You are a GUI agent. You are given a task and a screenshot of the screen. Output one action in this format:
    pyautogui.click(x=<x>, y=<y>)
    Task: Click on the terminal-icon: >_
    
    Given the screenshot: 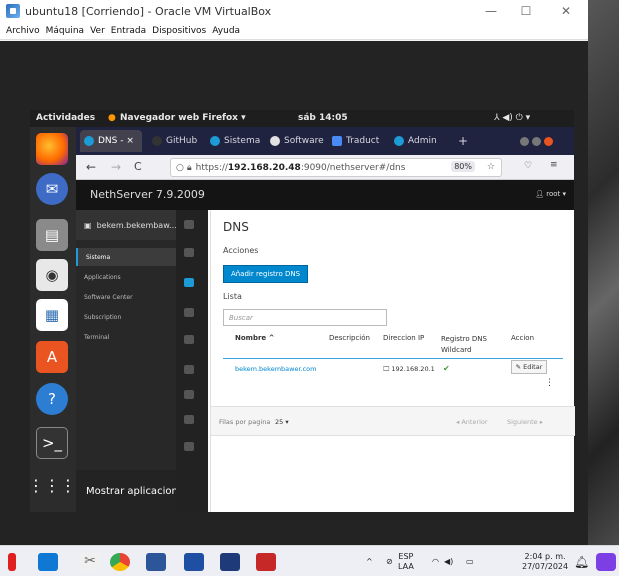 What is the action you would take?
    pyautogui.click(x=52, y=443)
    